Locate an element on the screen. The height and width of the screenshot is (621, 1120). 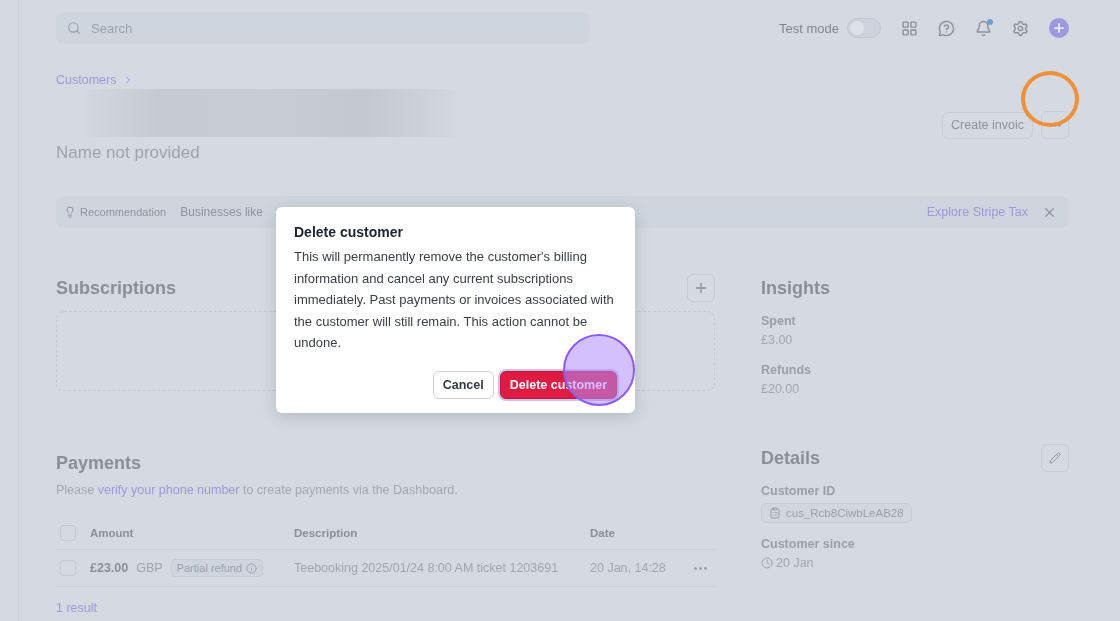
create-icon is located at coordinates (1059, 28).